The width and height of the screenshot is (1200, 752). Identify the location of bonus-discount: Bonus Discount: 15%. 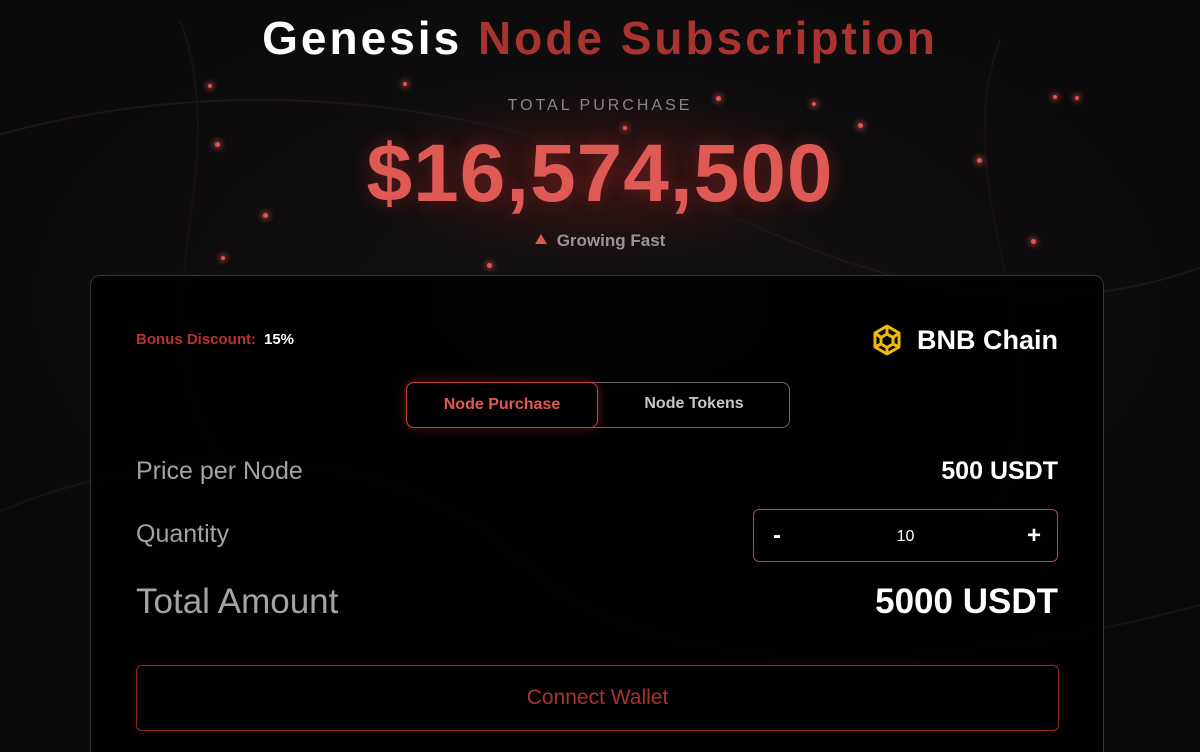
(215, 339).